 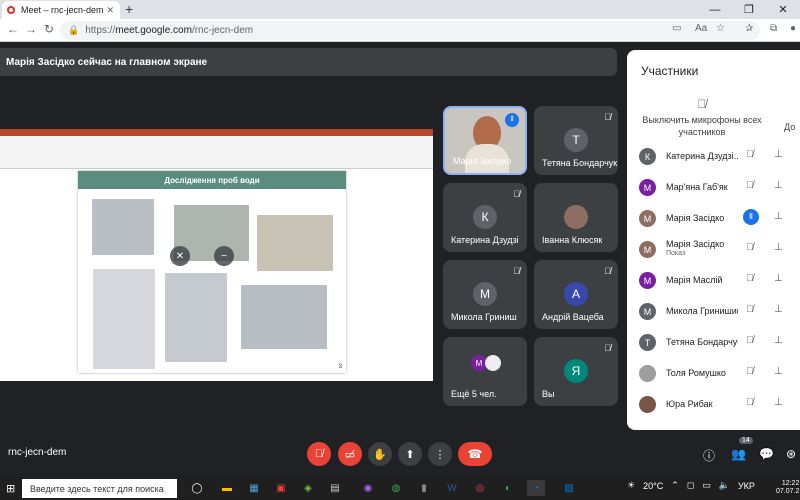 I want to click on participant-row: М Мар'яна Габ'як 🎙̸ ⊥, so click(x=713, y=188).